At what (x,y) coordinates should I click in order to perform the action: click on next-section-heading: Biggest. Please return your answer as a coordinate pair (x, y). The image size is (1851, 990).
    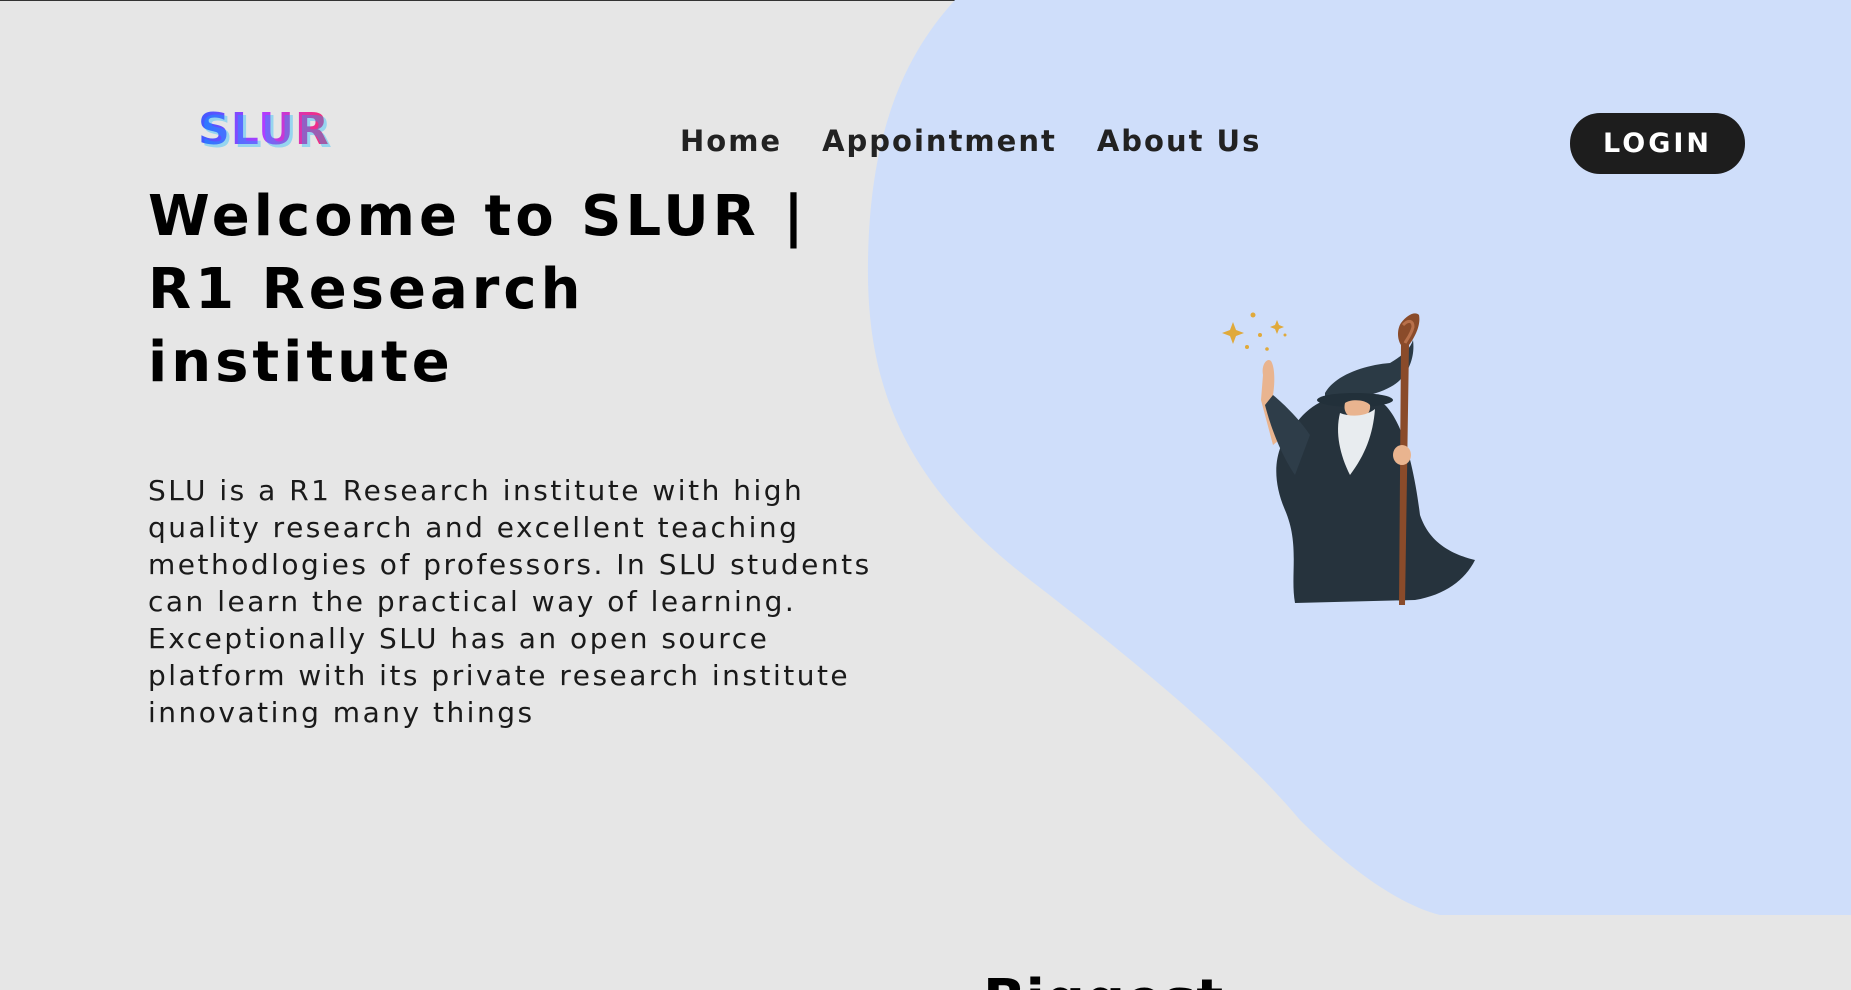
    Looking at the image, I should click on (1103, 979).